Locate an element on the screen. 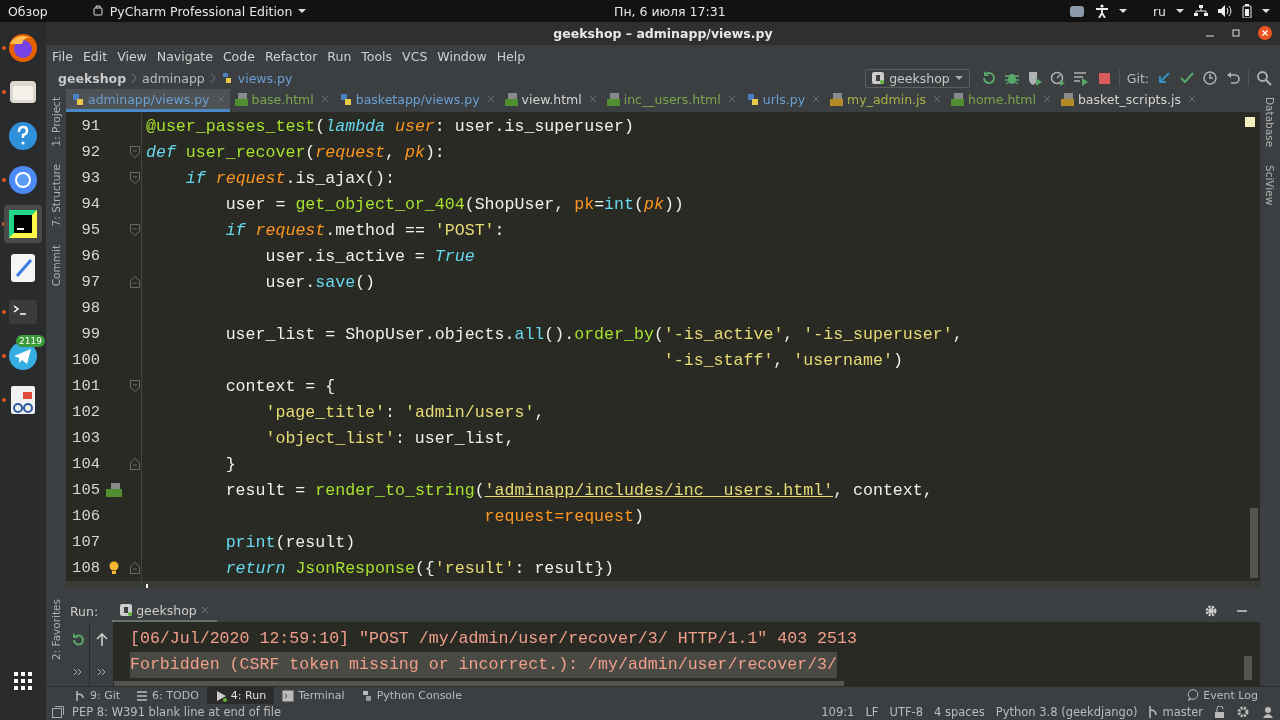  editor-tab: home.html is located at coordinates (1001, 100).